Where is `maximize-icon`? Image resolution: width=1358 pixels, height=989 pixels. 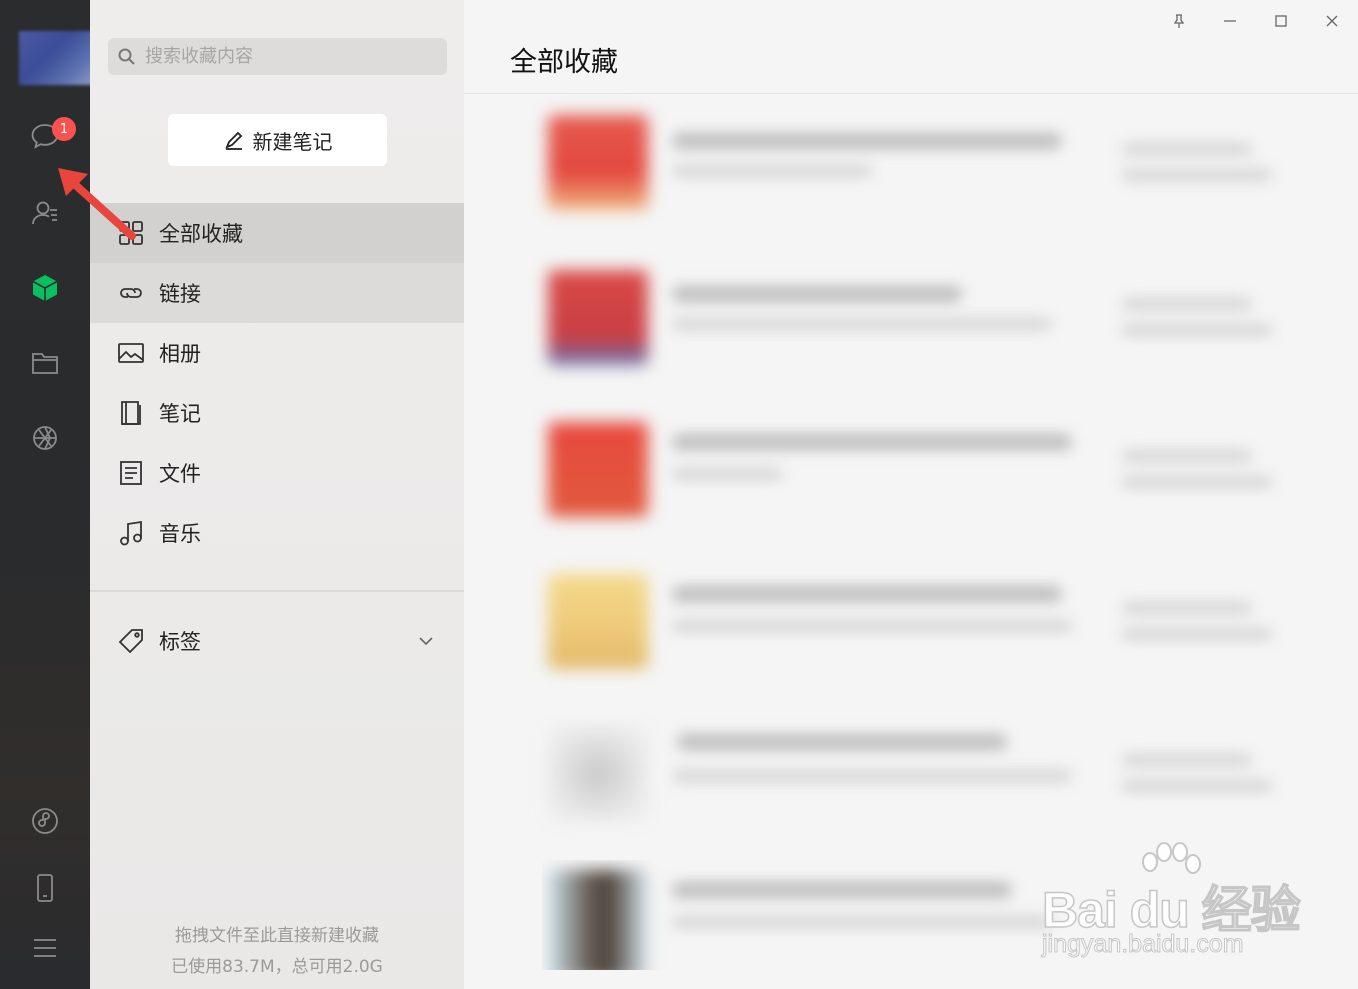 maximize-icon is located at coordinates (1281, 21).